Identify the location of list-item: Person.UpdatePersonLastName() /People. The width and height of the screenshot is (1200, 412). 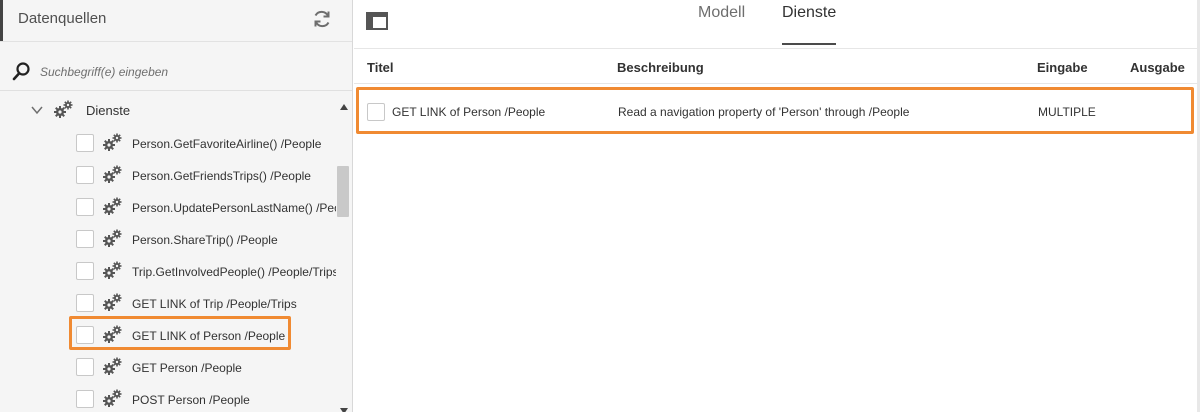
(205, 208).